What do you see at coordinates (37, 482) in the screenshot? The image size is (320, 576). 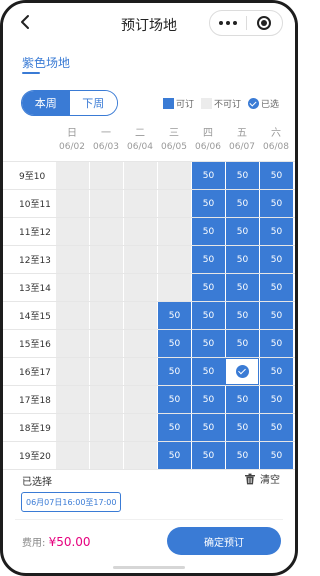 I see `selected-label: 已选择` at bounding box center [37, 482].